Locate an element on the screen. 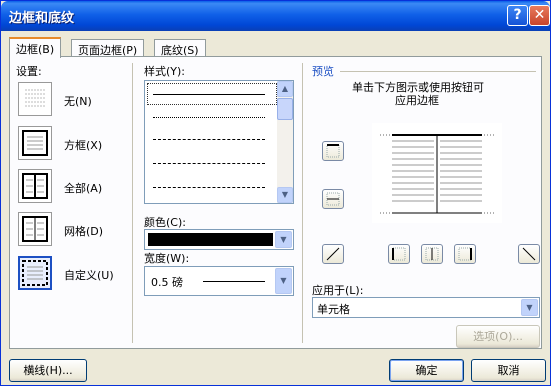  tab-shading: 底纹(S) is located at coordinates (180, 48).